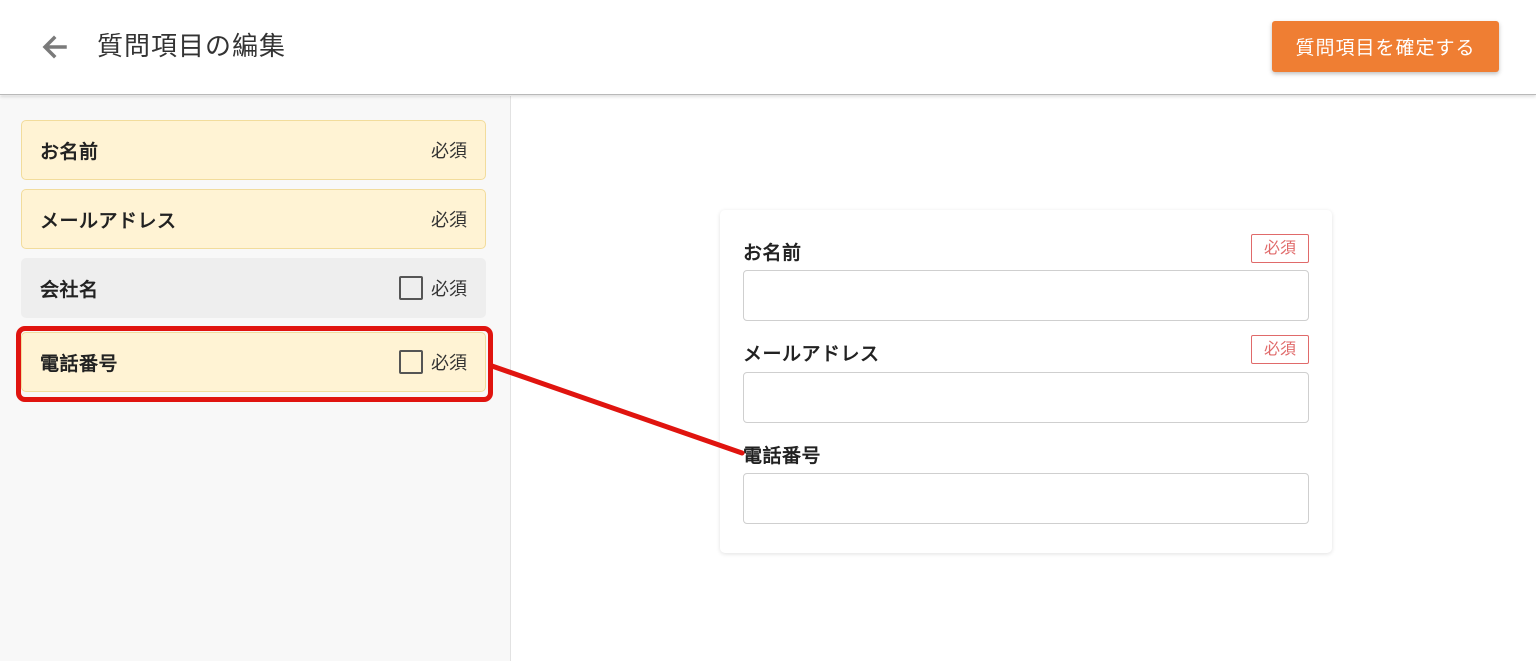 This screenshot has width=1536, height=661. Describe the element at coordinates (192, 47) in the screenshot. I see `page-title: 質問項目の編集` at that location.